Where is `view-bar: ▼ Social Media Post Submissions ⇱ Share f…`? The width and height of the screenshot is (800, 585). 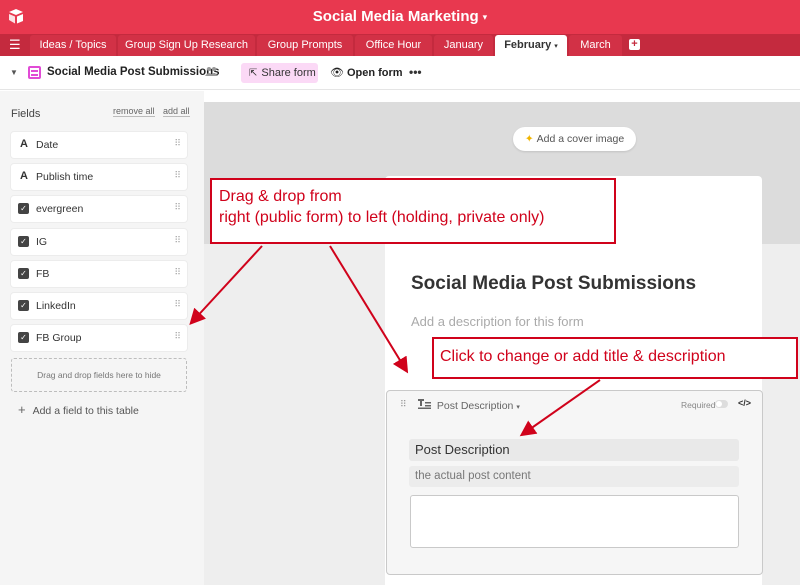
view-bar: ▼ Social Media Post Submissions ⇱ Share f… is located at coordinates (400, 73).